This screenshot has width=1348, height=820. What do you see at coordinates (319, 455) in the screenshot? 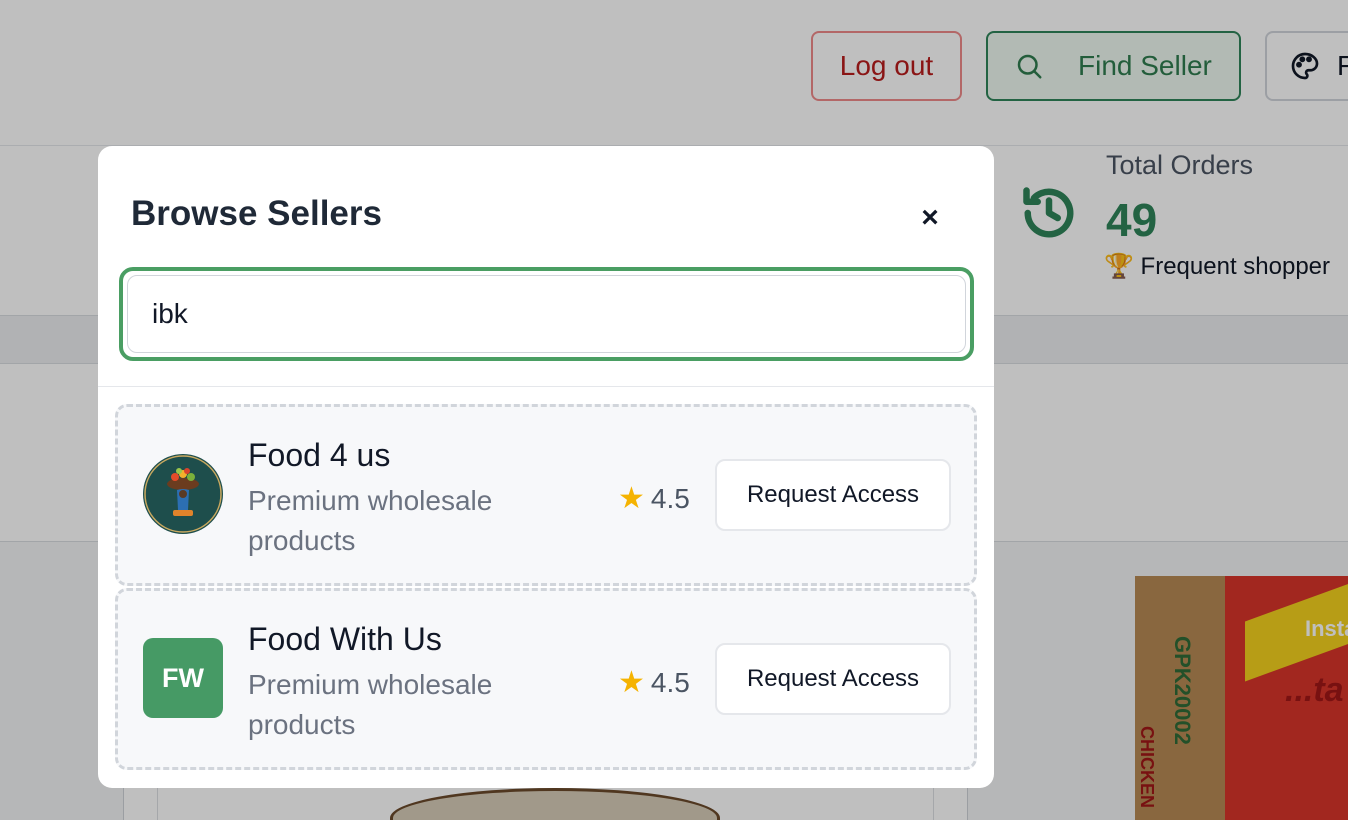
I see `seller-name: Food 4 us` at bounding box center [319, 455].